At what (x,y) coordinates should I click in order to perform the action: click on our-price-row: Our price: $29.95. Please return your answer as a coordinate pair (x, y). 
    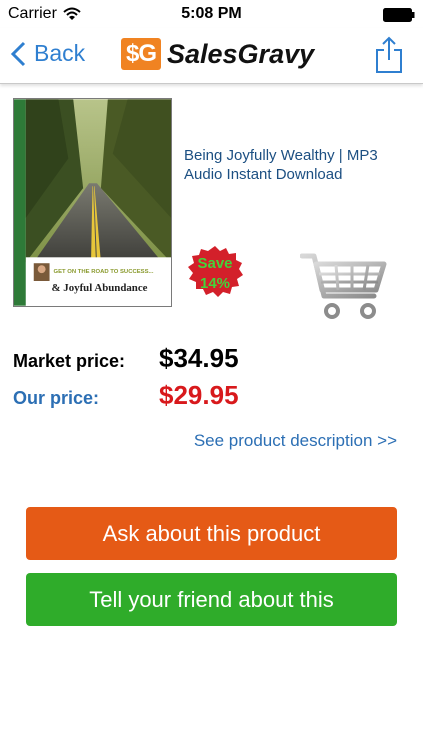
    Looking at the image, I should click on (126, 395).